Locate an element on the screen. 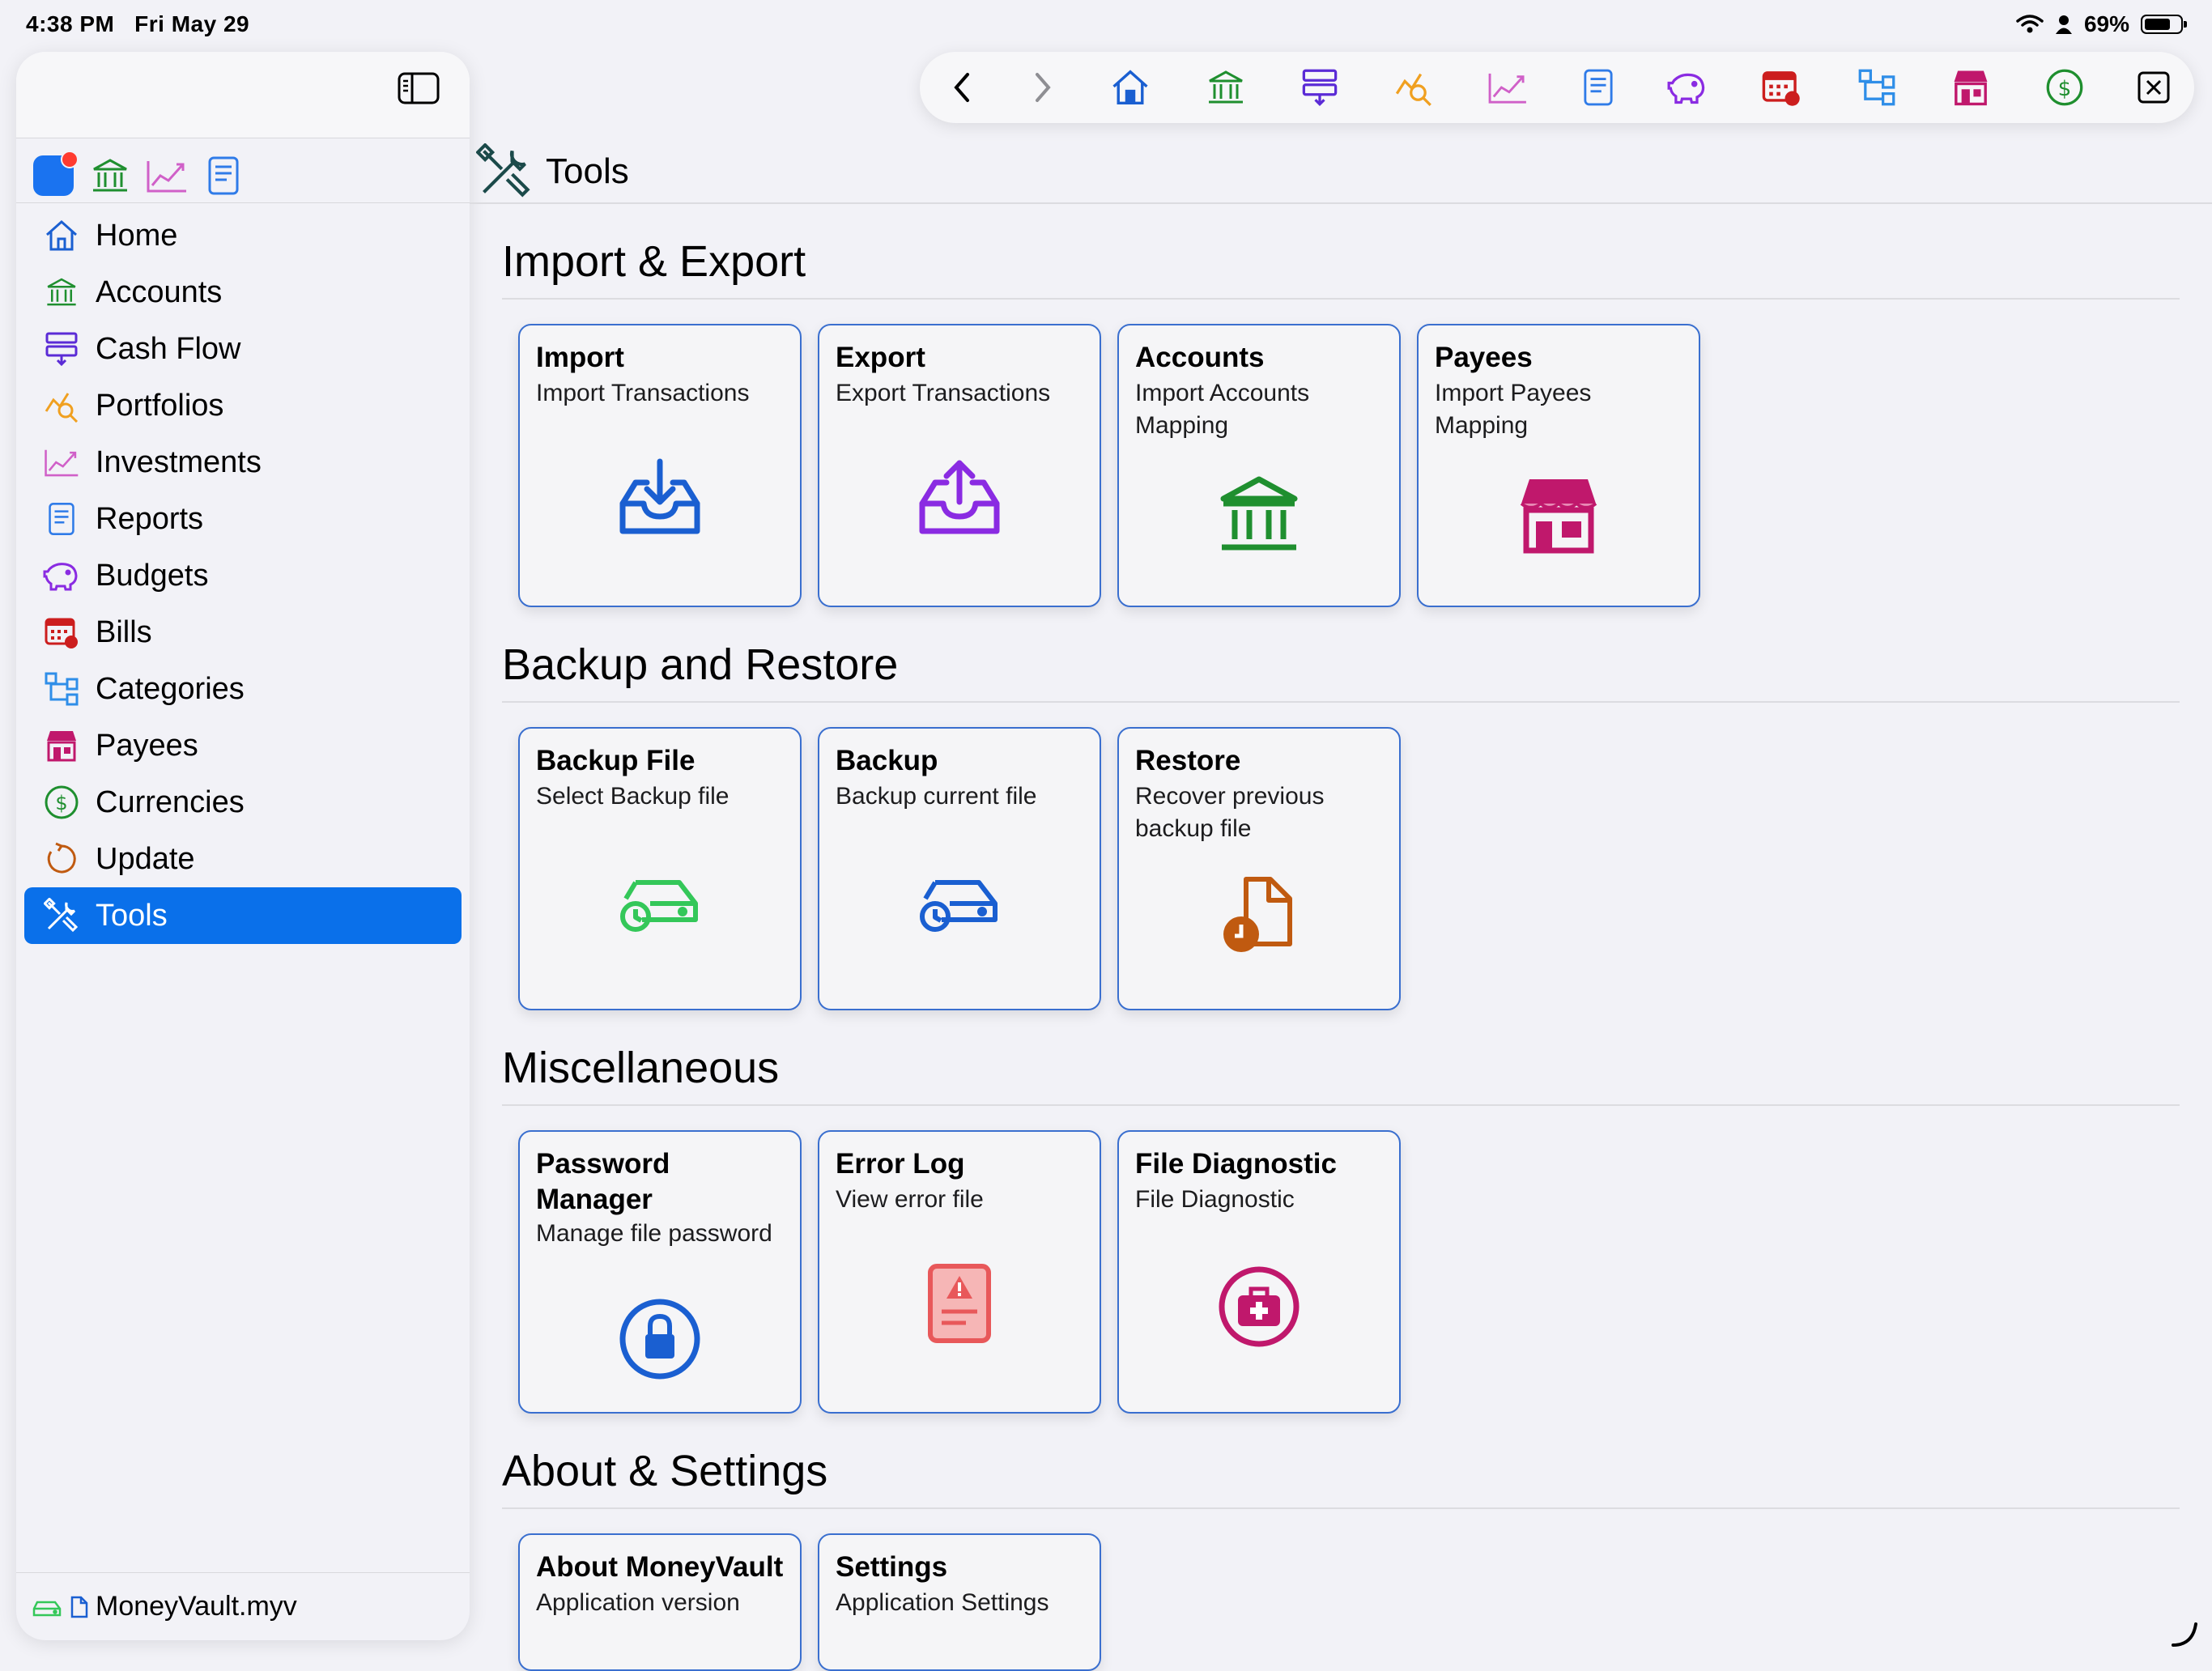 Image resolution: width=2212 pixels, height=1671 pixels. page-header: Tools is located at coordinates (552, 171).